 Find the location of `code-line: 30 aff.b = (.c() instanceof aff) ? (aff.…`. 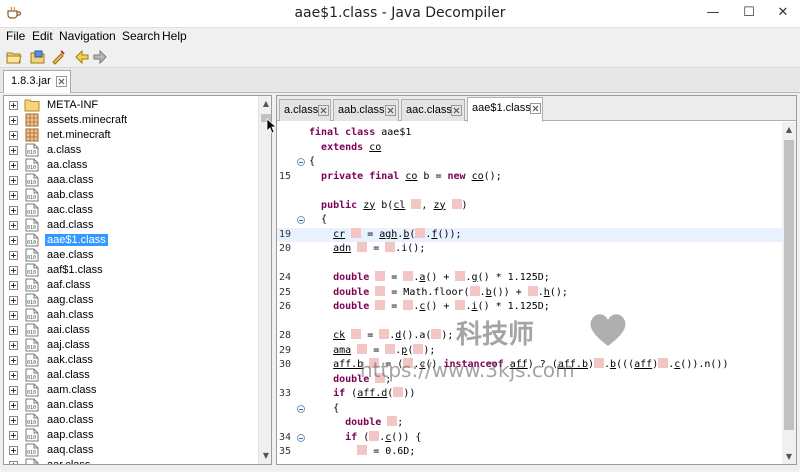

code-line: 30 aff.b = (.c() instanceof aff) ? (aff.… is located at coordinates (530, 365).